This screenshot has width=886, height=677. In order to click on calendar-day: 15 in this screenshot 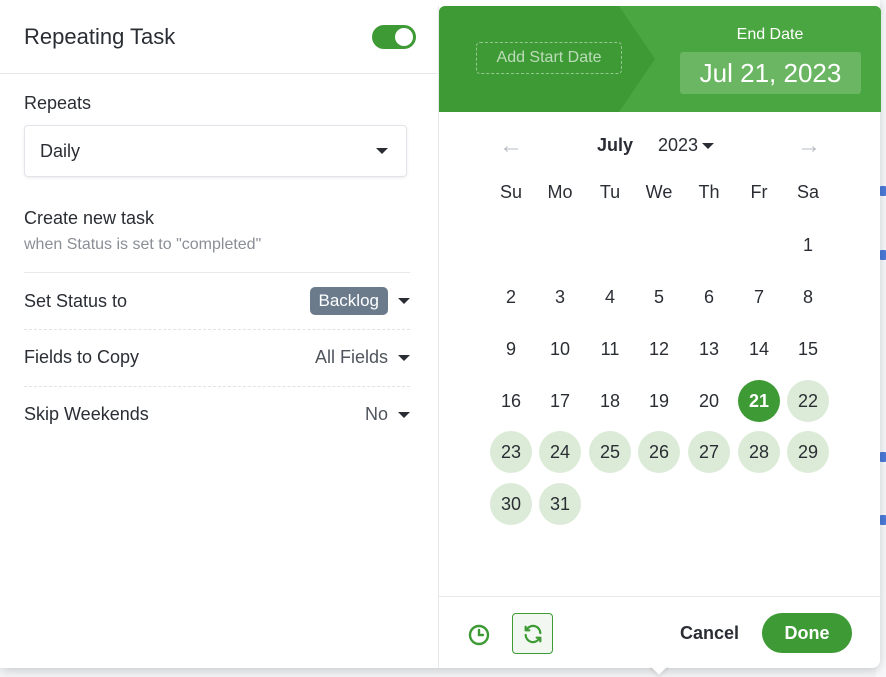, I will do `click(808, 349)`.